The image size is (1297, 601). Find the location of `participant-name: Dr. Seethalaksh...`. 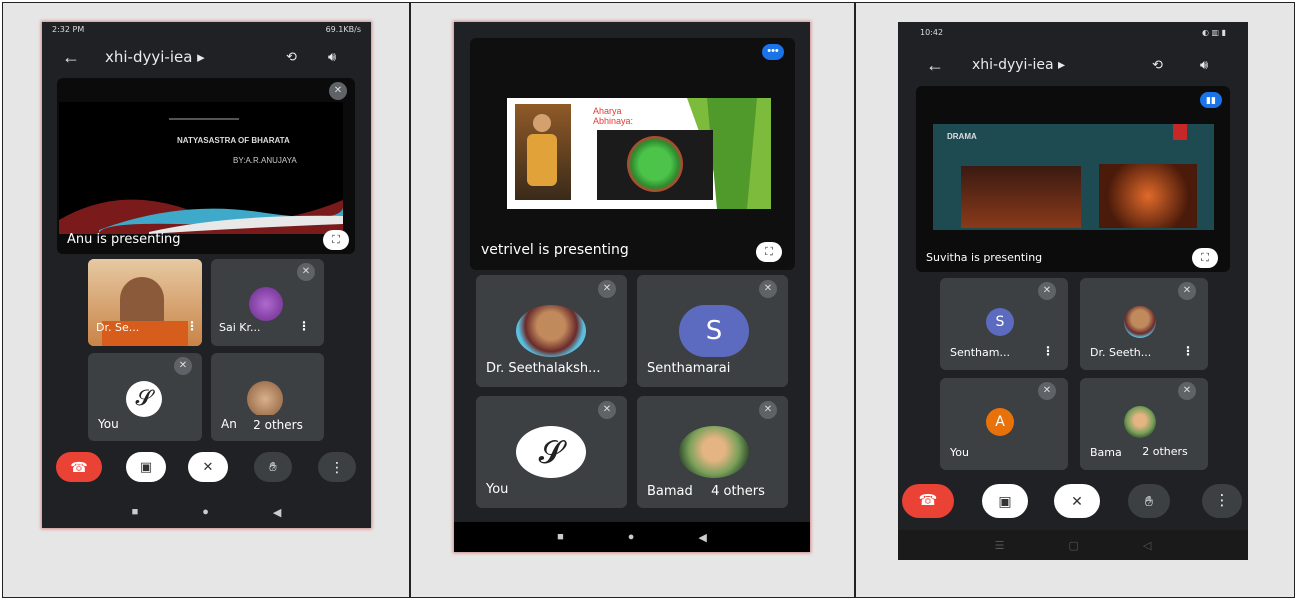

participant-name: Dr. Seethalaksh... is located at coordinates (543, 368).